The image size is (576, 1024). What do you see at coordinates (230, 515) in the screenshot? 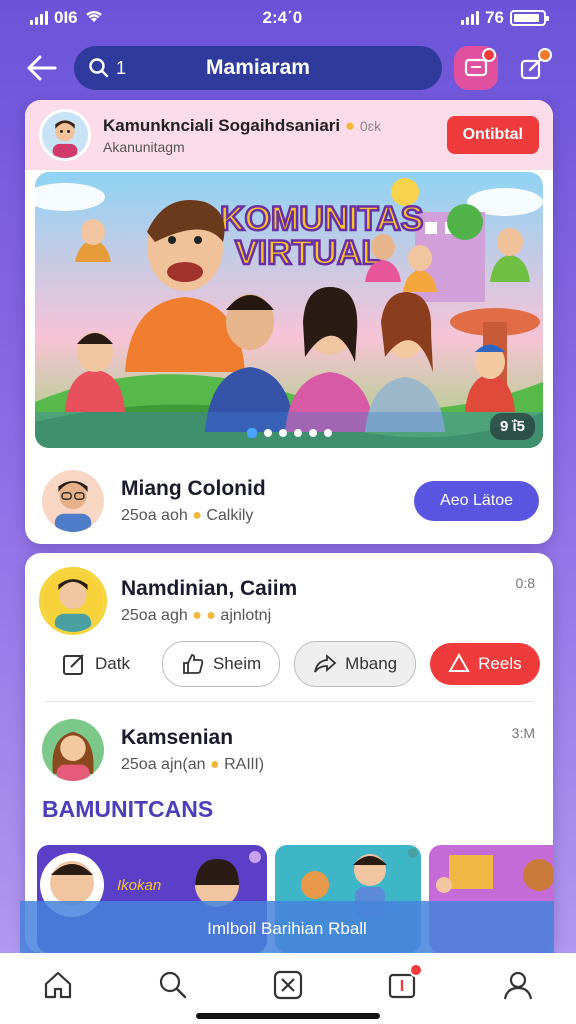
I see `author-meta-tail: Calkily` at bounding box center [230, 515].